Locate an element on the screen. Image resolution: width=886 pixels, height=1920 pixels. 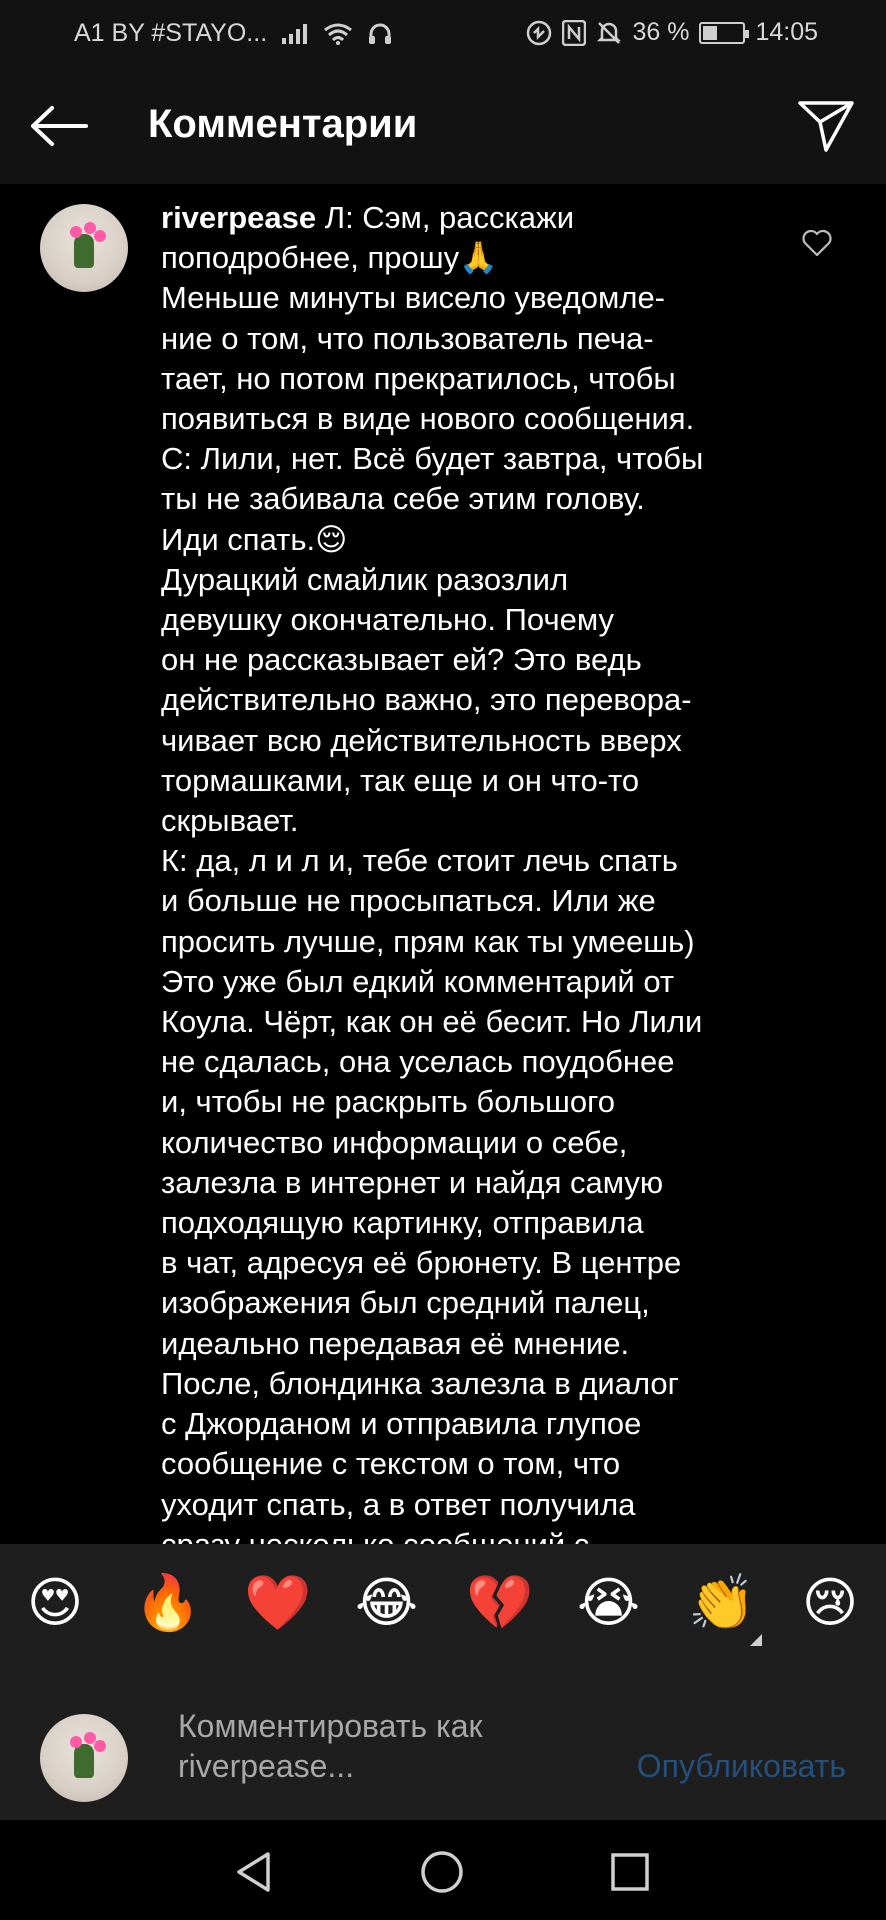
status-bar: A1 BY #STAYO... 36 % 14:05 is located at coordinates (443, 33).